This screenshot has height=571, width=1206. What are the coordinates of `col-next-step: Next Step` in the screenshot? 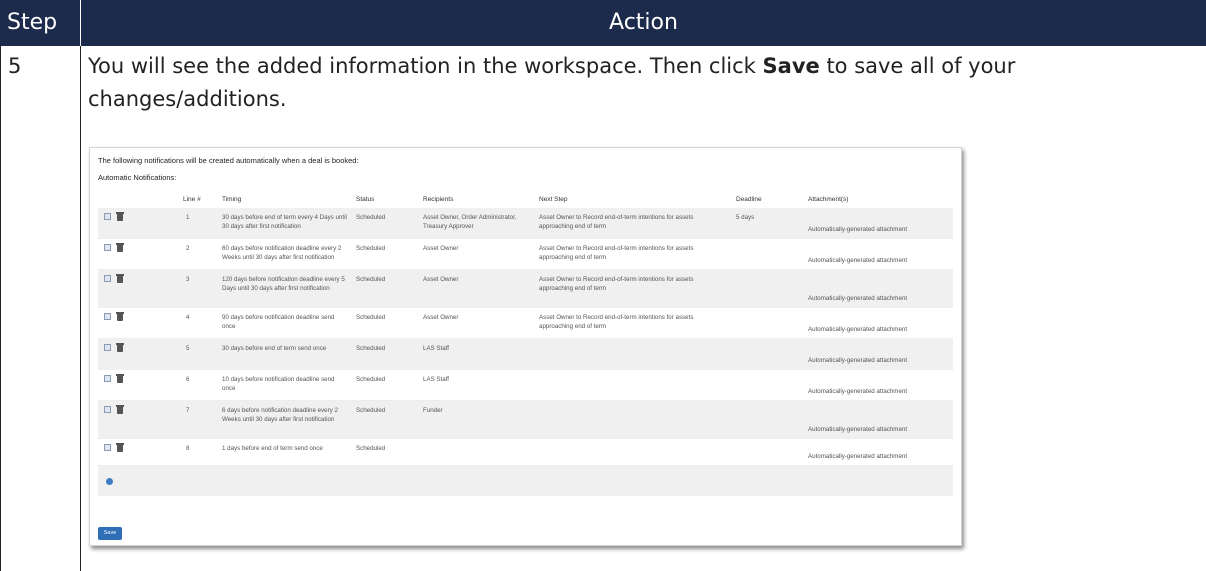 It's located at (553, 199).